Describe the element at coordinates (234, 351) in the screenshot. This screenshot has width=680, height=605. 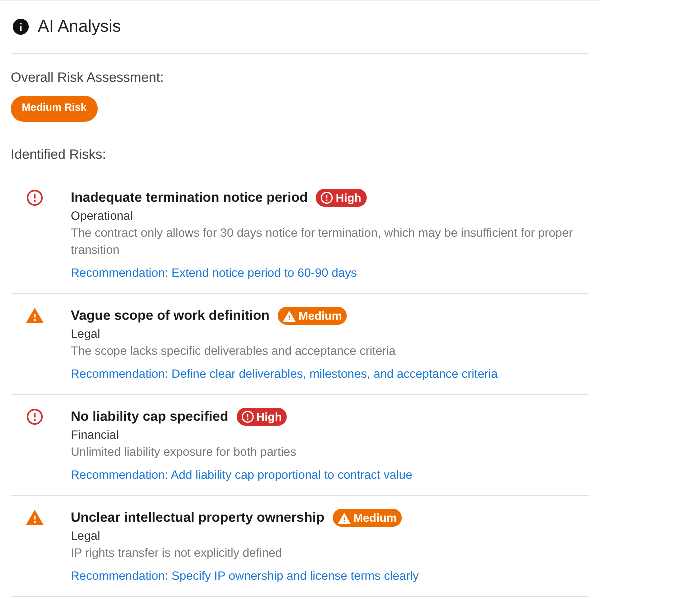
I see `risk-description: The scope lacks specific deliverables and acceptance criteria` at that location.